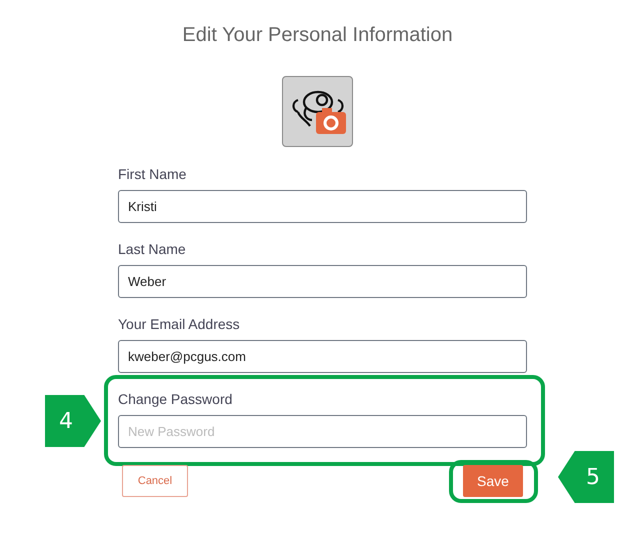  What do you see at coordinates (586, 477) in the screenshot?
I see `step-callout: 5` at bounding box center [586, 477].